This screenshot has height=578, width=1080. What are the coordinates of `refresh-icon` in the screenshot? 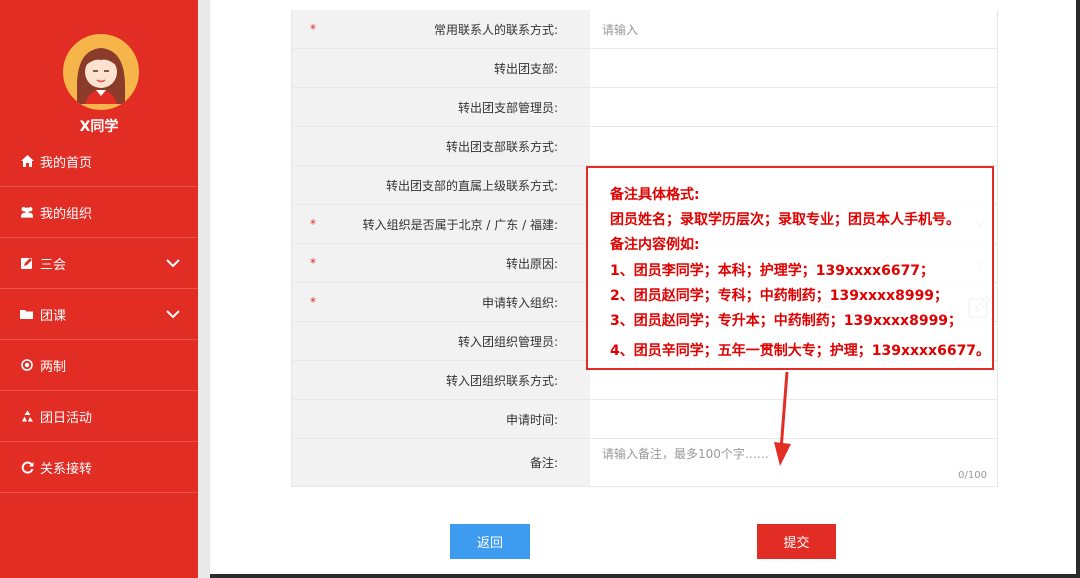 It's located at (27, 467).